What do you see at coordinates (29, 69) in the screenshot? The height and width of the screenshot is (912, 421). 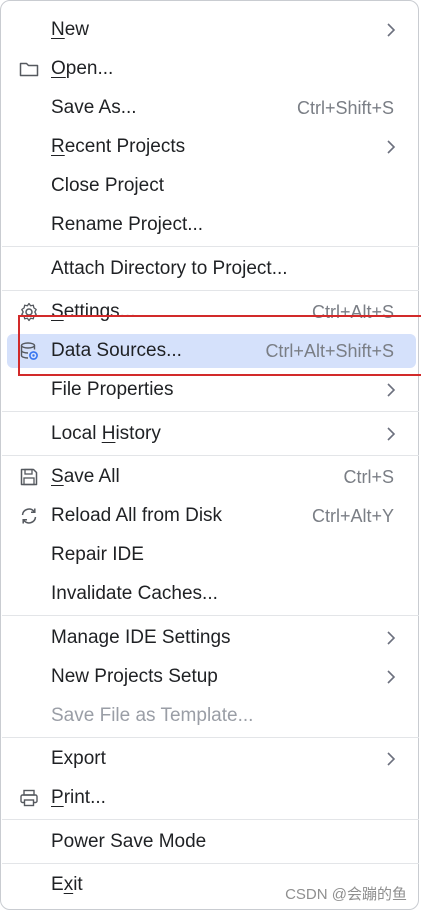 I see `folder-icon` at bounding box center [29, 69].